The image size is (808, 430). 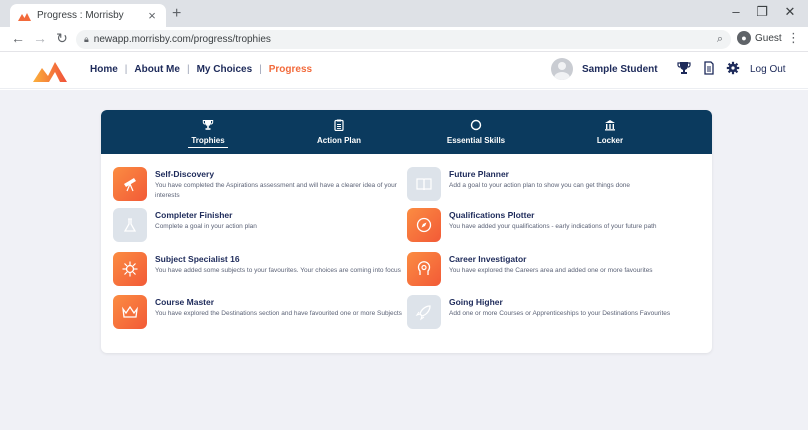 I want to click on book-icon, so click(x=424, y=184).